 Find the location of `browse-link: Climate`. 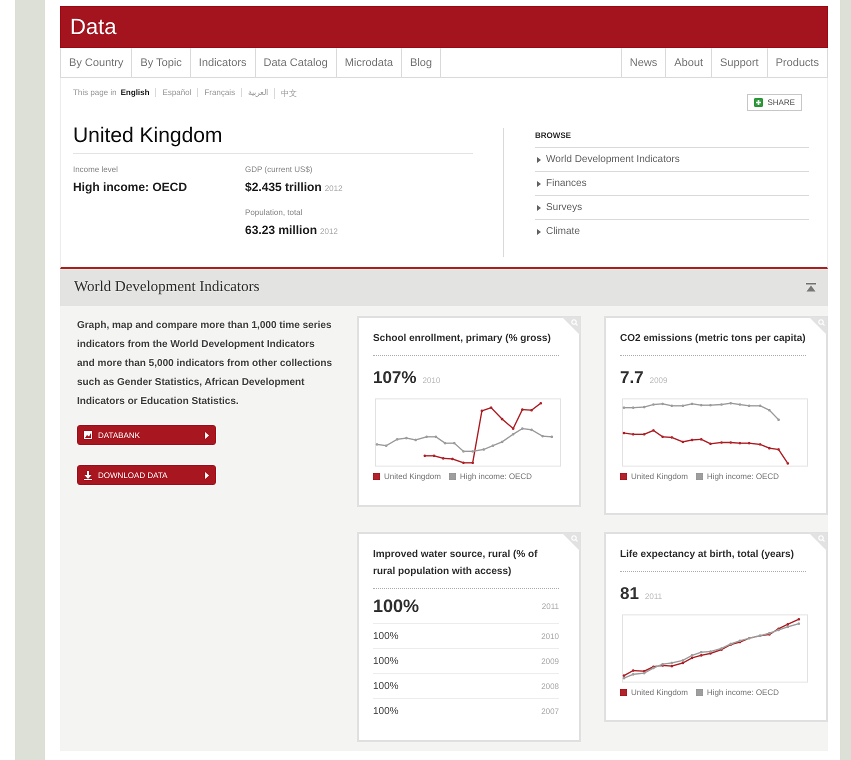

browse-link: Climate is located at coordinates (672, 231).